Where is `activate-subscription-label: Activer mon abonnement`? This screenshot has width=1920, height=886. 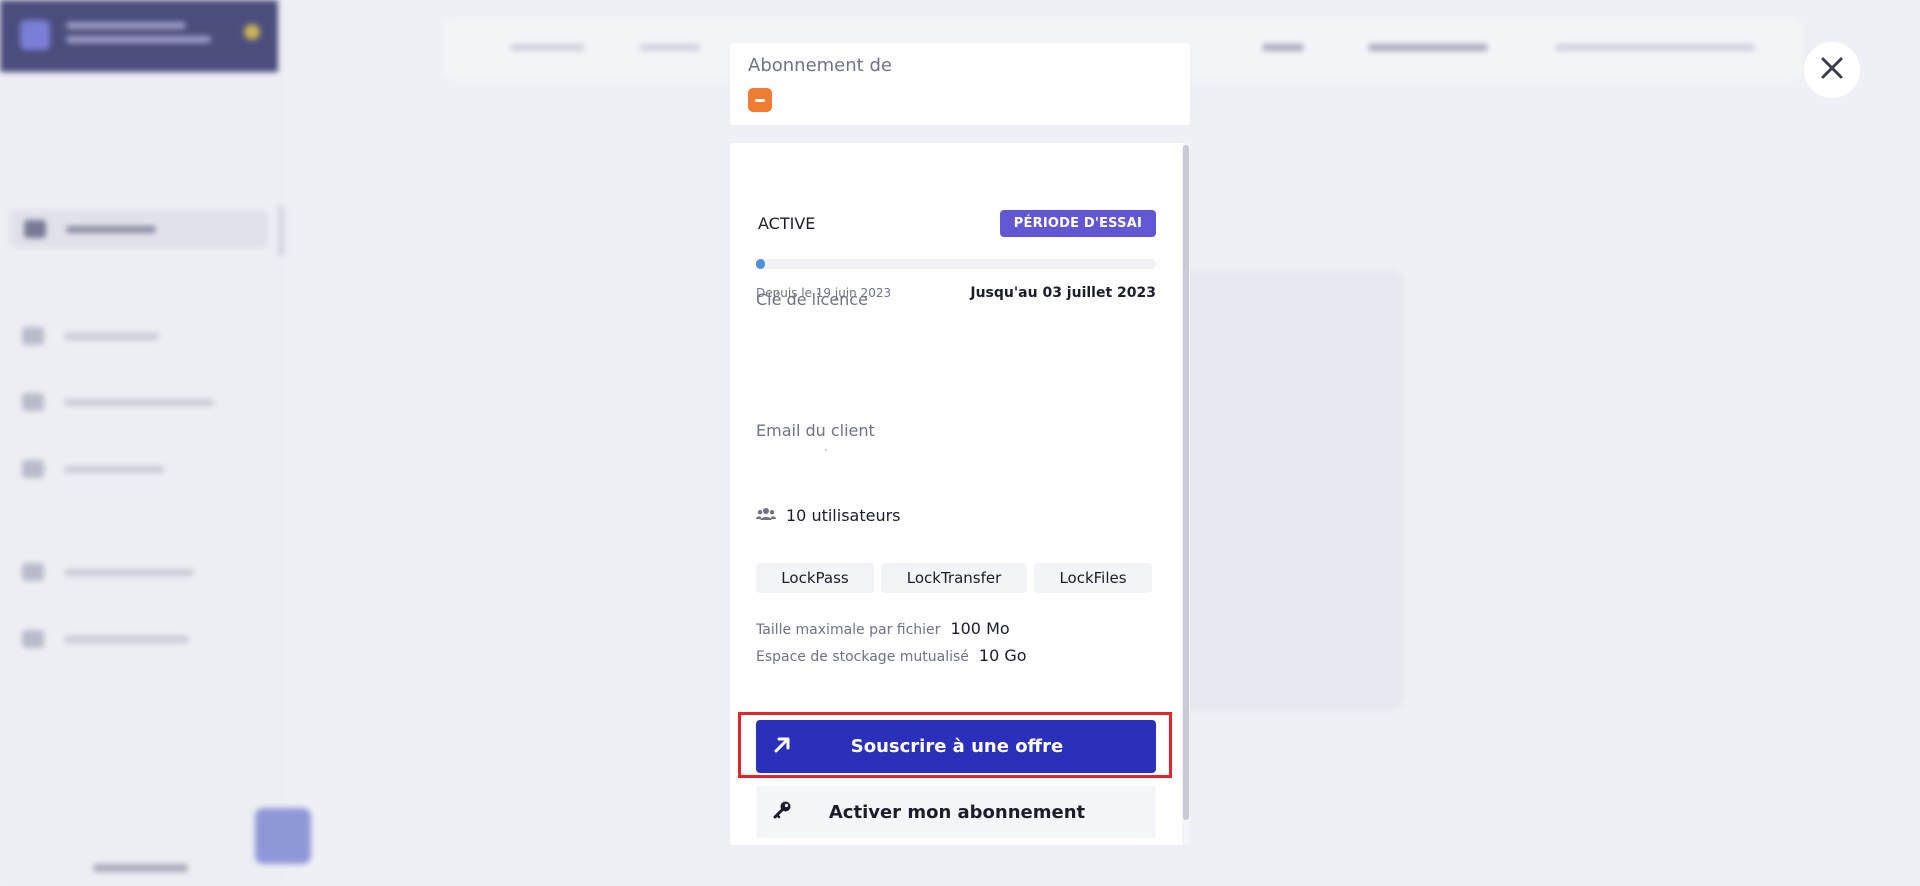 activate-subscription-label: Activer mon abonnement is located at coordinates (957, 812).